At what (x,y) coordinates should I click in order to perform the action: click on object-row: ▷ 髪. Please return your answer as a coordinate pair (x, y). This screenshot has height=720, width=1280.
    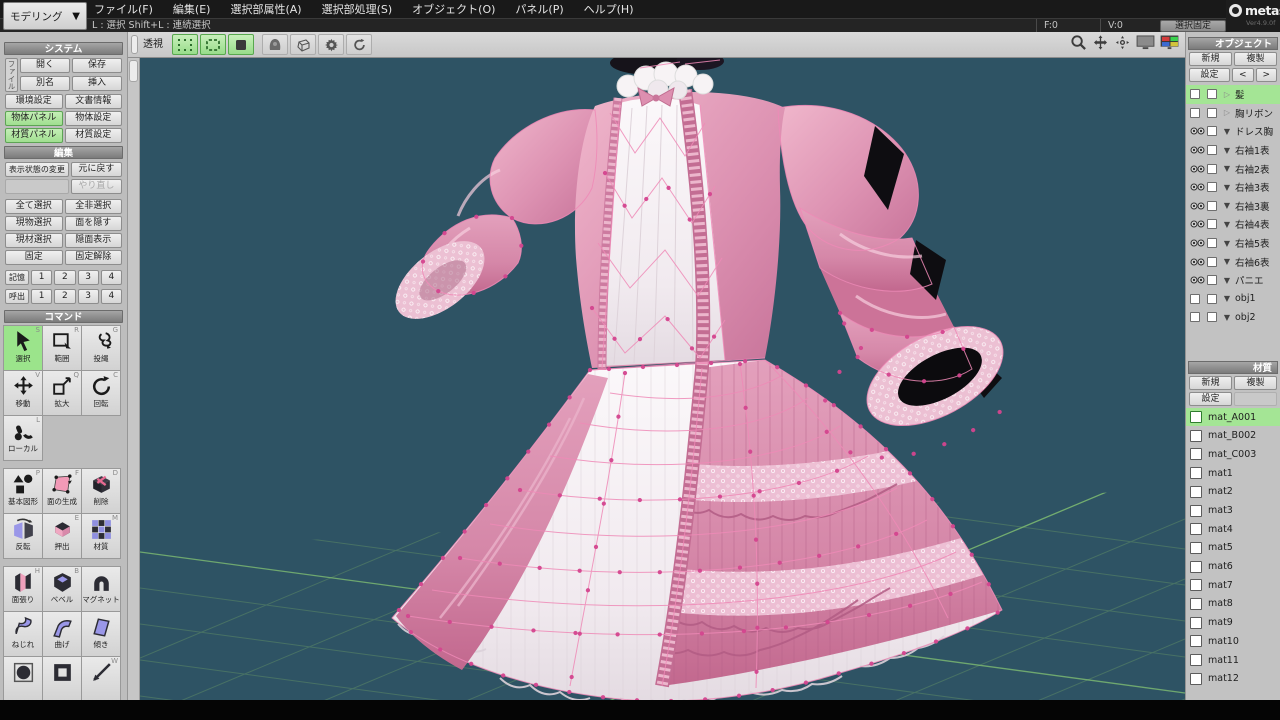
    Looking at the image, I should click on (1233, 94).